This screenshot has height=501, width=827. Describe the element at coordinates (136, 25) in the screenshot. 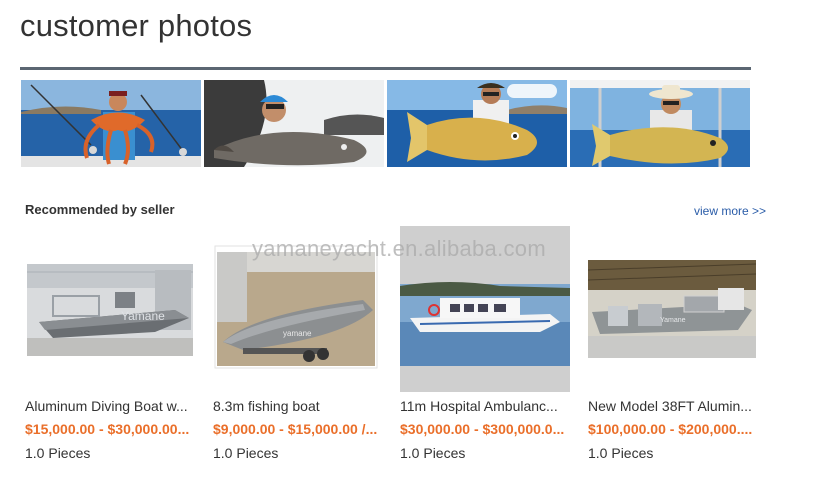

I see `page-title: customer photos` at that location.